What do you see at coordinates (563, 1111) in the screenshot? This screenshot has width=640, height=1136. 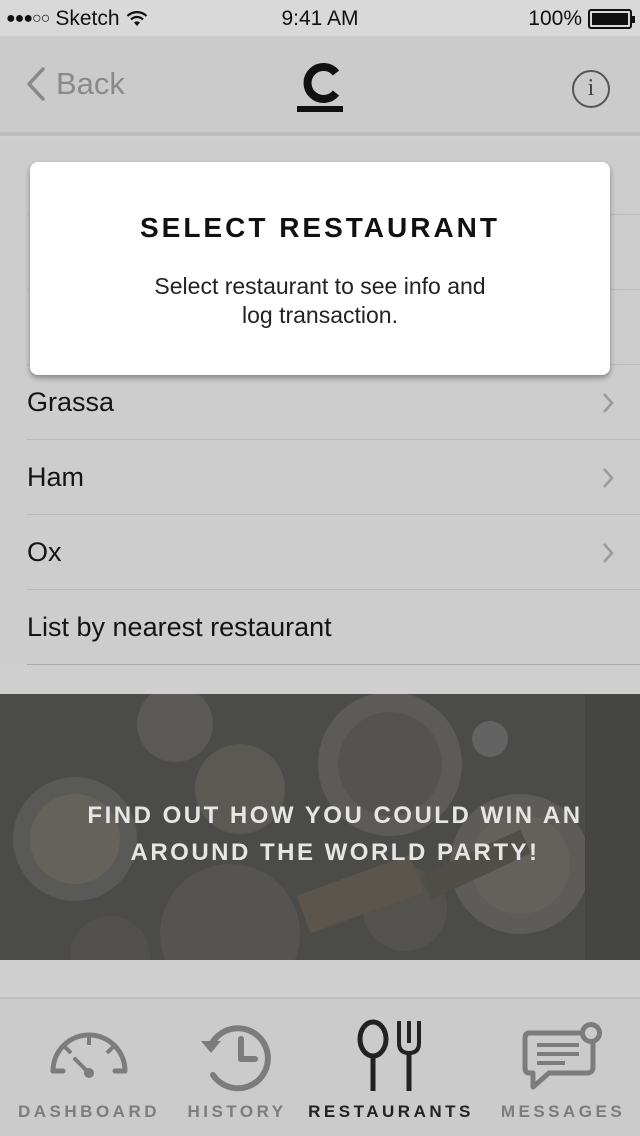 I see `tab-label: MESSAGES` at bounding box center [563, 1111].